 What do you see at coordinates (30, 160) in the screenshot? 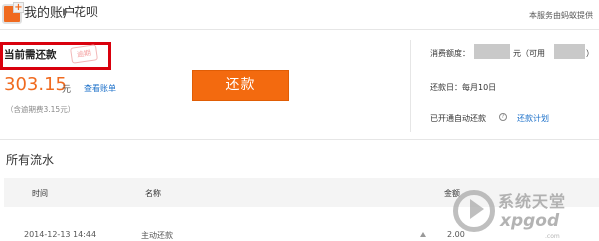
I see `flows-title: 所有流水` at bounding box center [30, 160].